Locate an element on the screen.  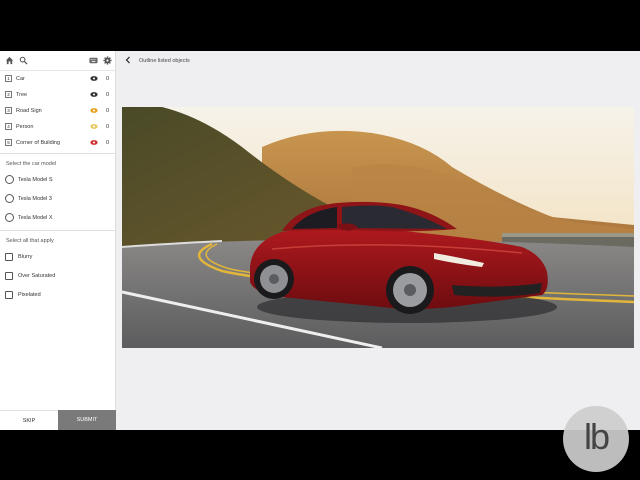
label-name: Car is located at coordinates (20, 79).